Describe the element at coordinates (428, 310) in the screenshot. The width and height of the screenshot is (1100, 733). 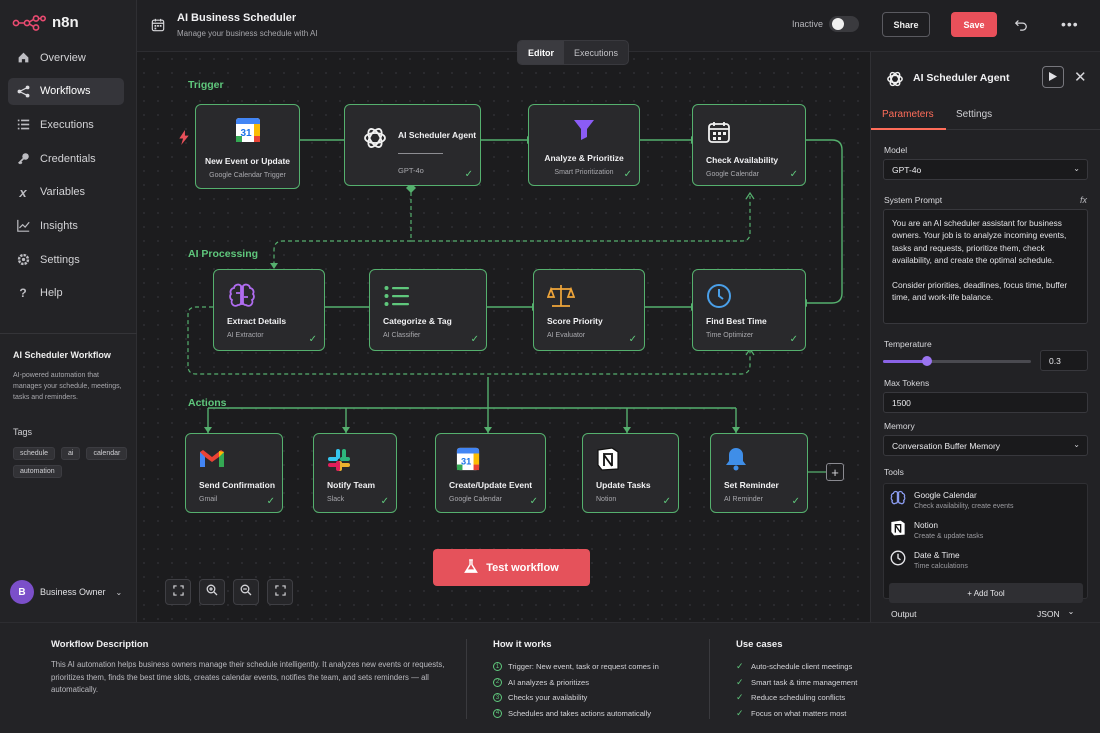
I see `node-categorize-and-tag: Categorize & Tag AI Classifier ✓` at that location.